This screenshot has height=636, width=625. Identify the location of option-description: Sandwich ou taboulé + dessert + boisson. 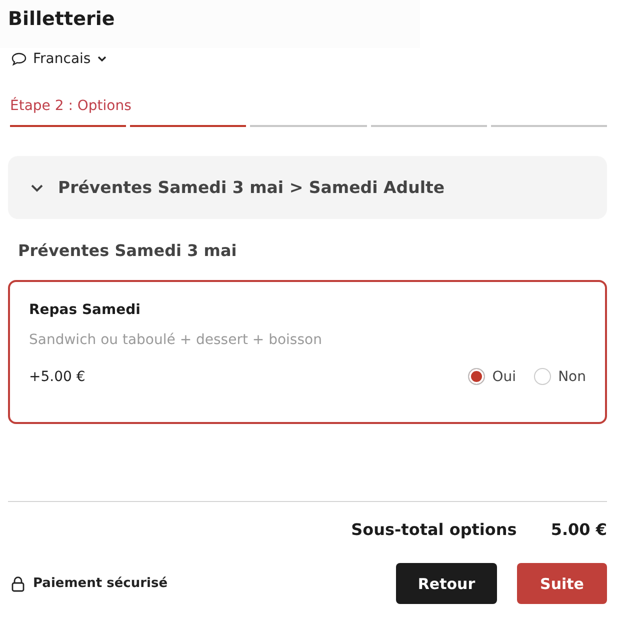
(176, 340).